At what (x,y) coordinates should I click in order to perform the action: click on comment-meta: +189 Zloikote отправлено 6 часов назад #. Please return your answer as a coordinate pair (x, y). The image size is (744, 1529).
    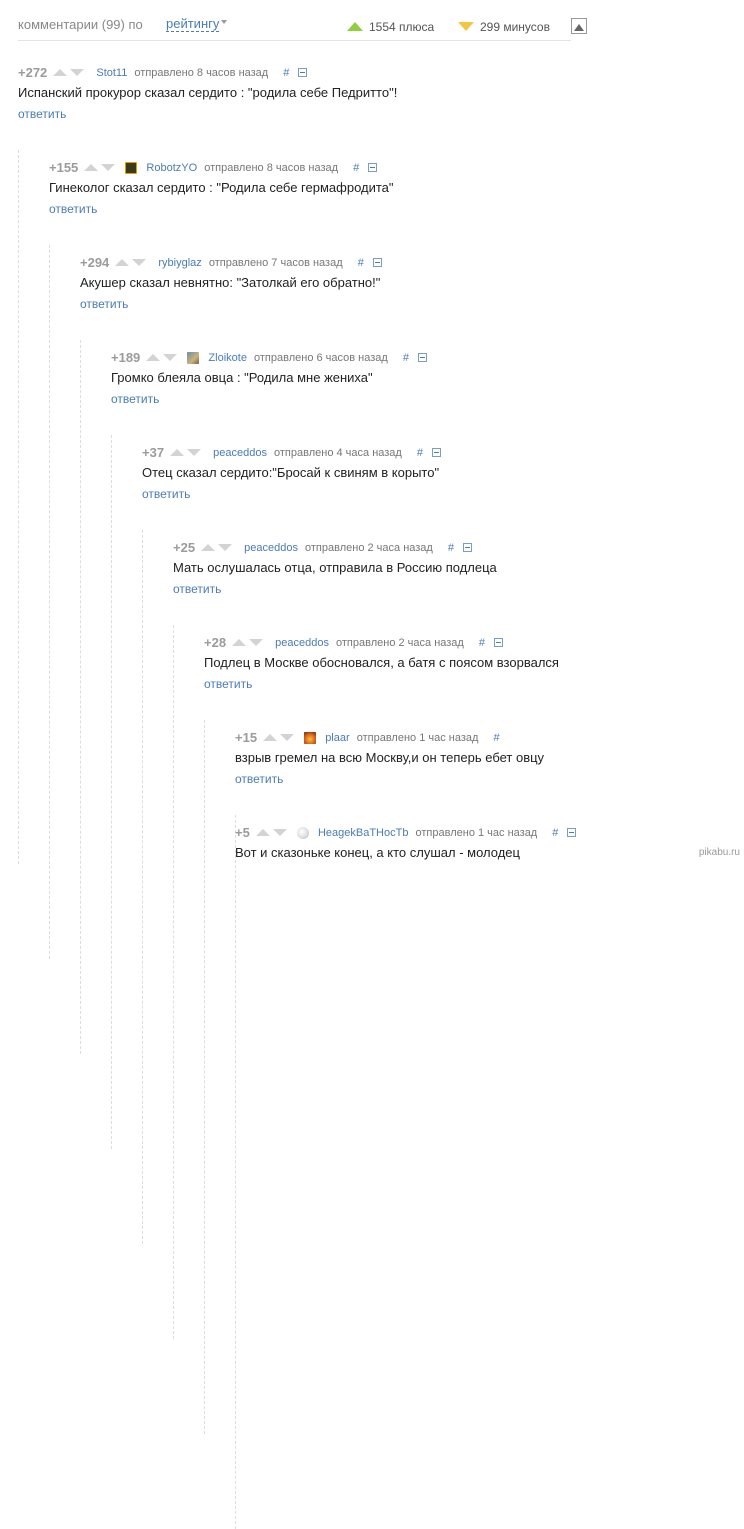
    Looking at the image, I should click on (269, 357).